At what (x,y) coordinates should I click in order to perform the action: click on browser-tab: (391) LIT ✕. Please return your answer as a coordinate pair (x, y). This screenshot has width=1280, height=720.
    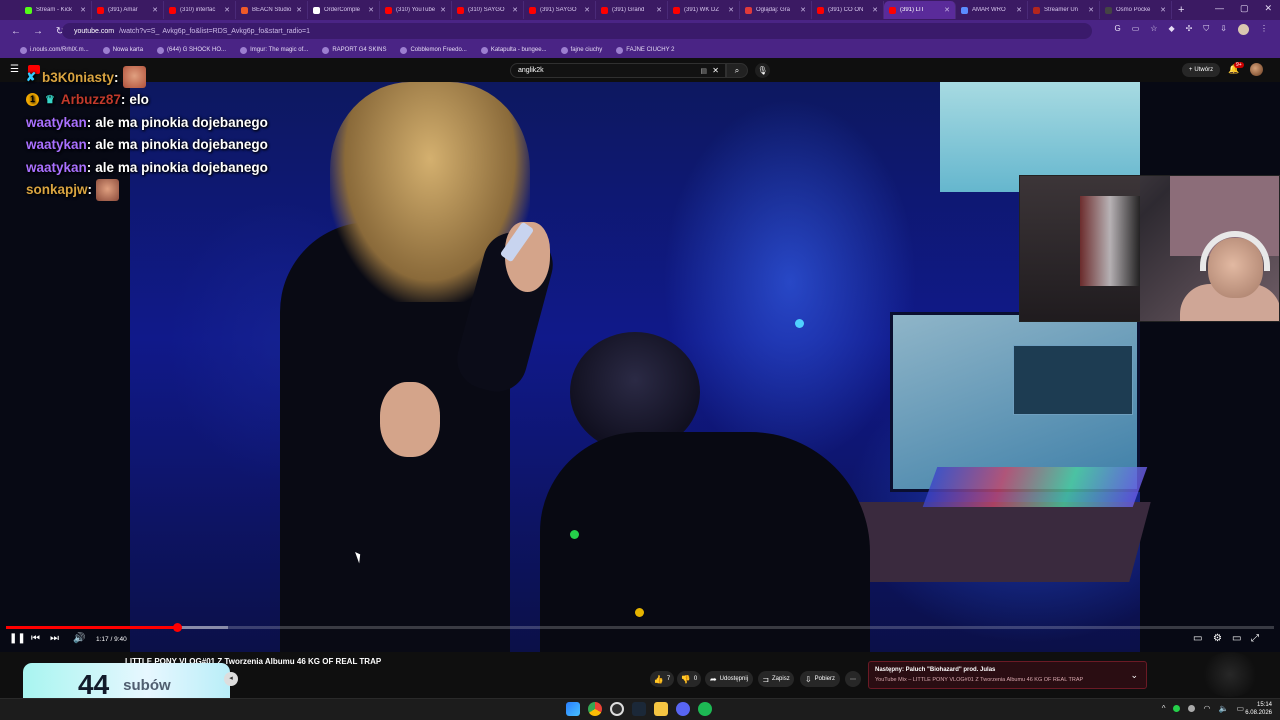
    Looking at the image, I should click on (920, 10).